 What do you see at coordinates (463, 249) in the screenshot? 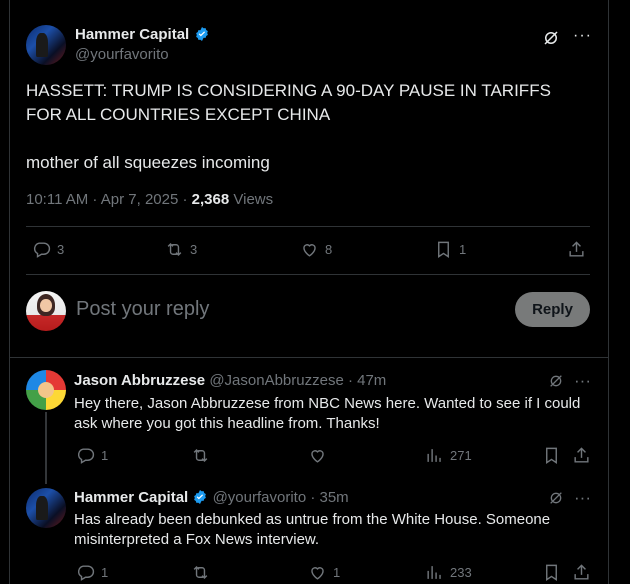
I see `bookmark-count: 1` at bounding box center [463, 249].